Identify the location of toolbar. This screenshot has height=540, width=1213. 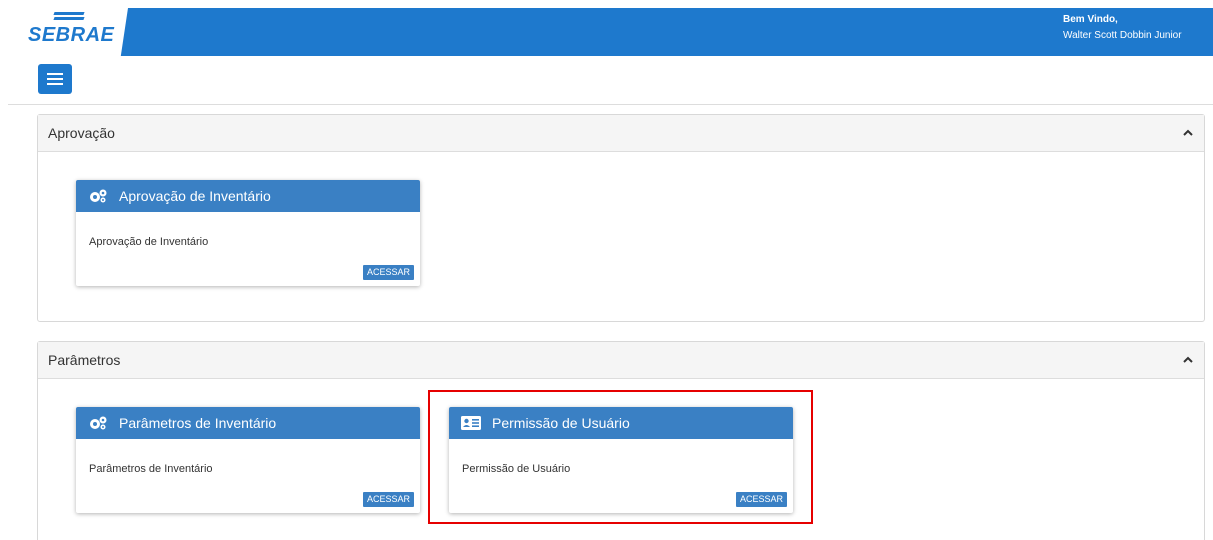
(610, 80).